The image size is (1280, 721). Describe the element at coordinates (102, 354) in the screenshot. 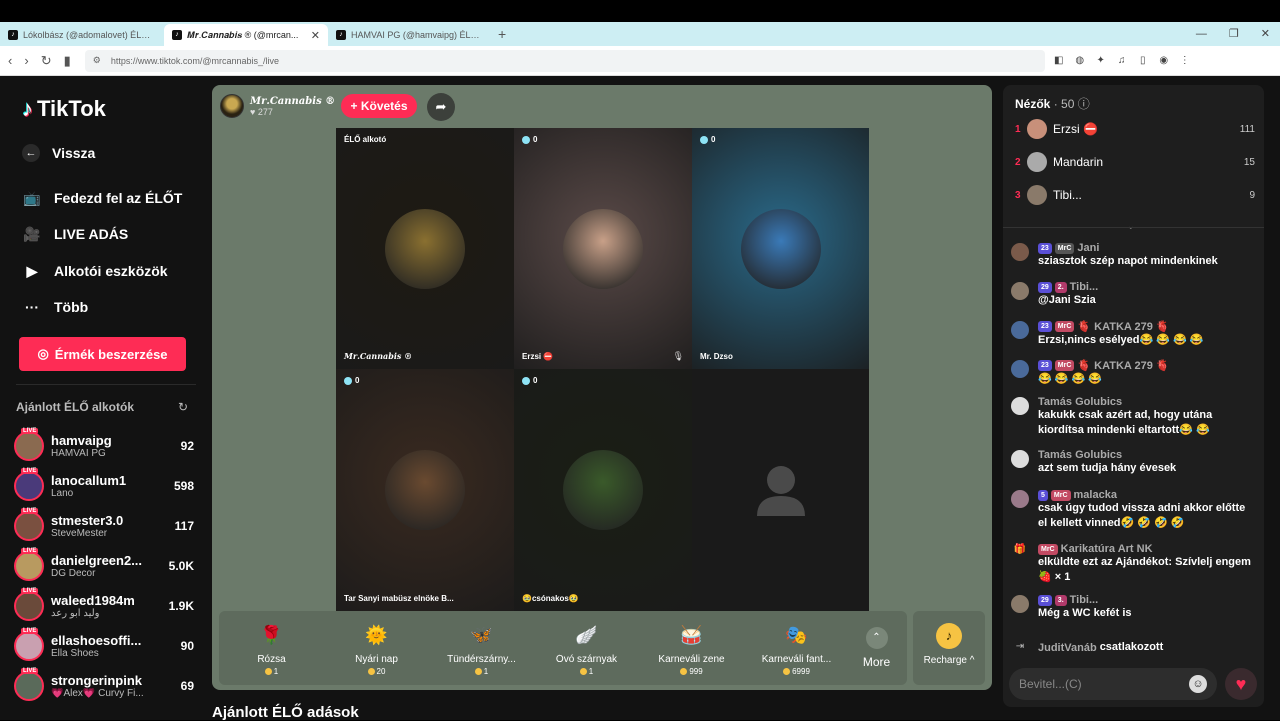

I see `get-coins-button: ◎ Érmék beszerzése` at that location.